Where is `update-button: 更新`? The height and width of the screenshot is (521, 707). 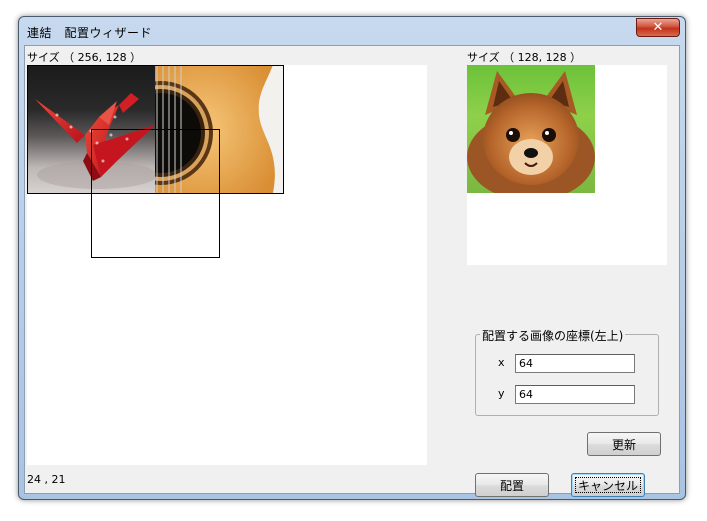 update-button: 更新 is located at coordinates (624, 444).